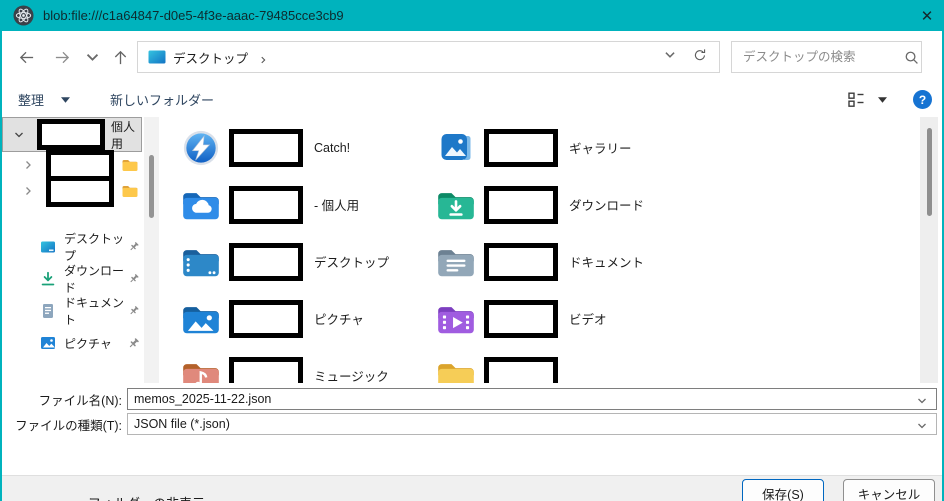 Image resolution: width=944 pixels, height=501 pixels. I want to click on sidebar-pinned-item: ドキュメント, so click(80, 311).